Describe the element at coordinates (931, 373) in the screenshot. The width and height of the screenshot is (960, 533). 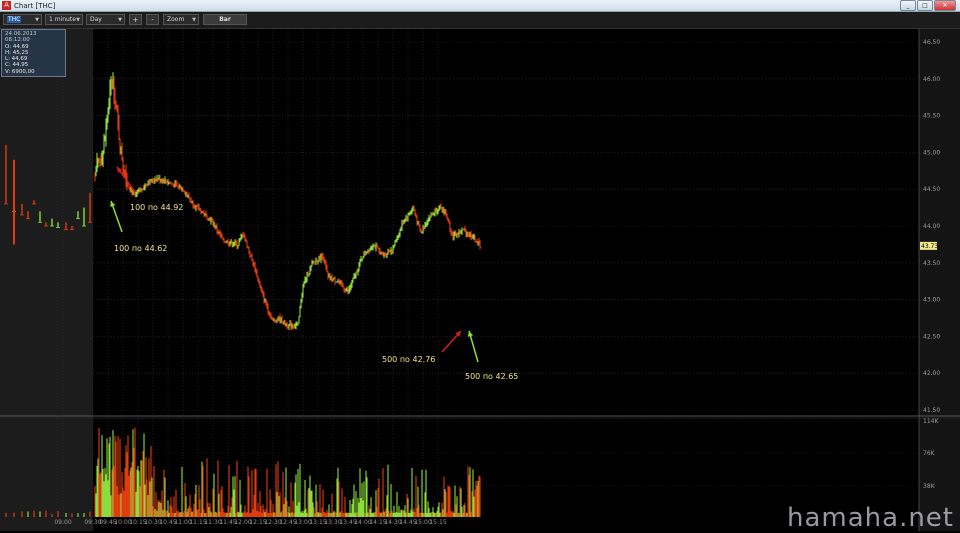
I see `price-tick-label: 42.00` at that location.